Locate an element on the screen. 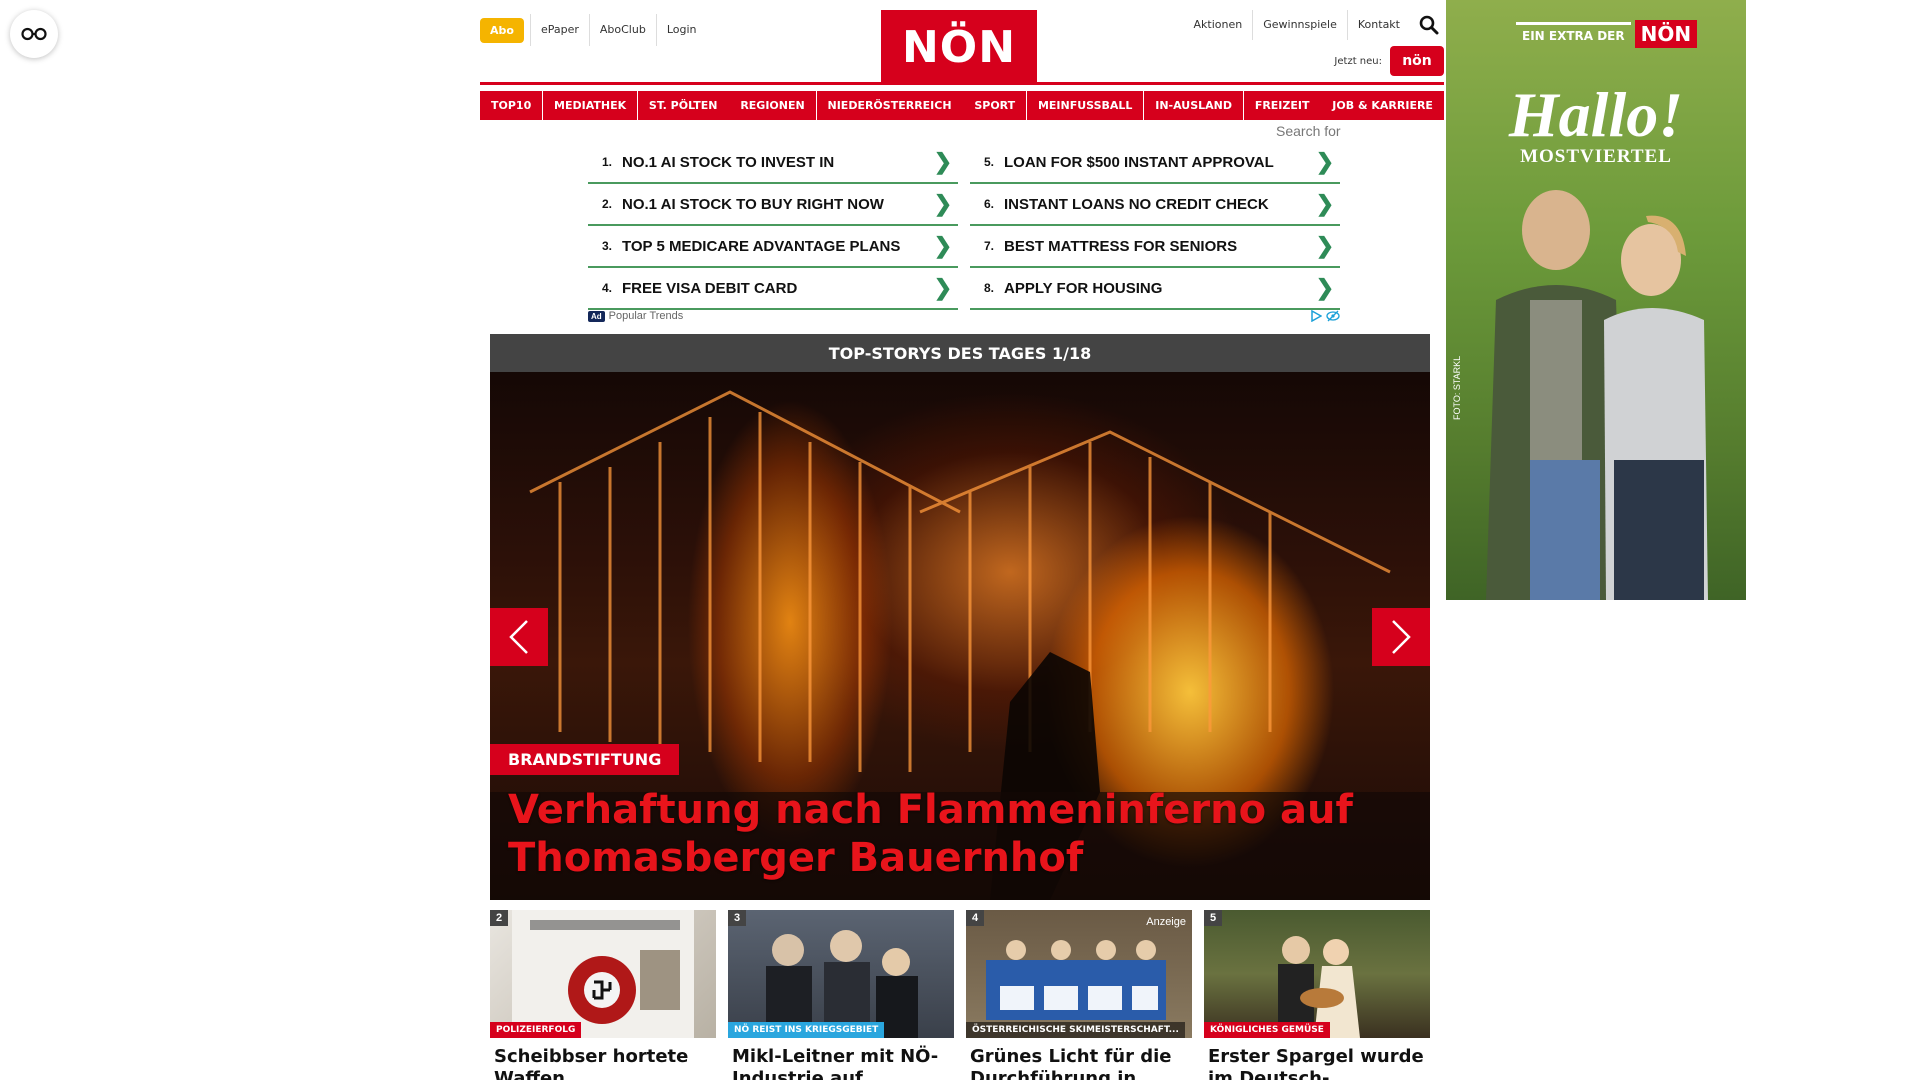 The height and width of the screenshot is (1080, 1920). teaser-headline: Mikl-Leitner mit NÖ-Industrie auf is located at coordinates (841, 1059).